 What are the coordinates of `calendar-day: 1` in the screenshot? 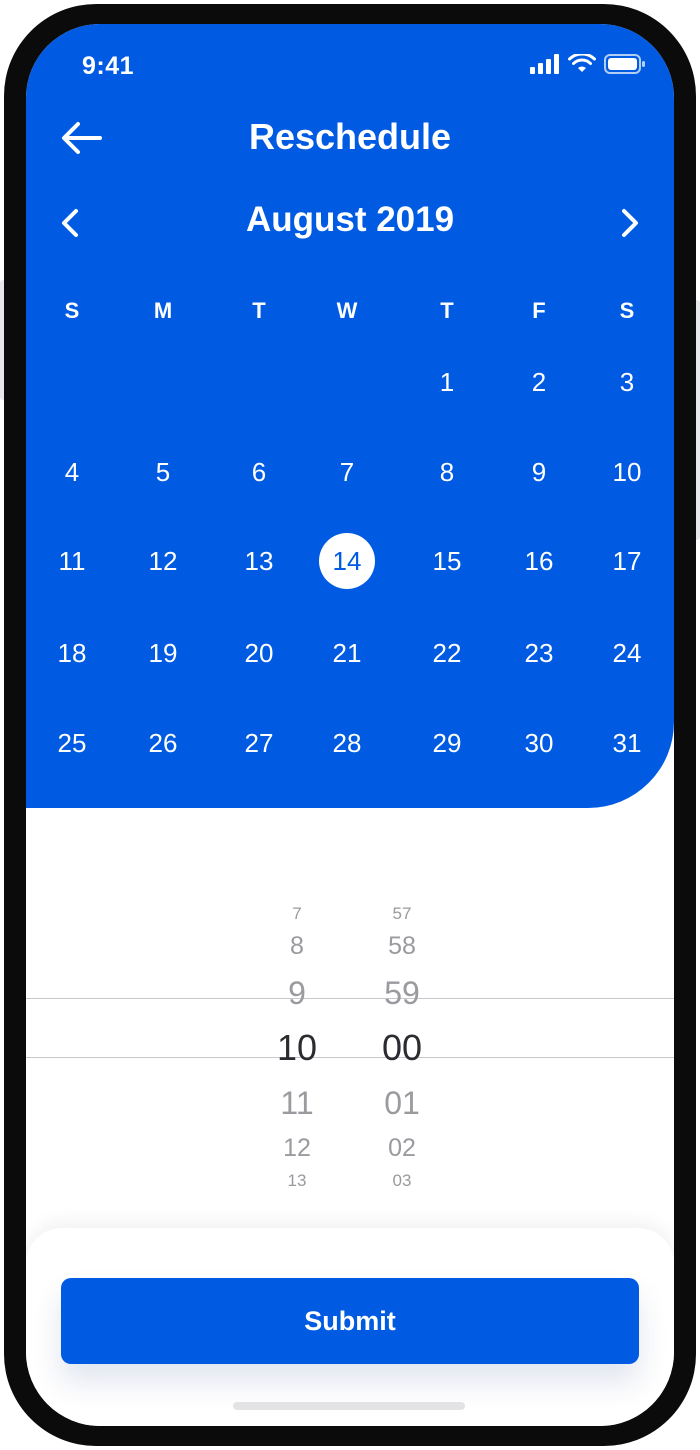 It's located at (447, 382).